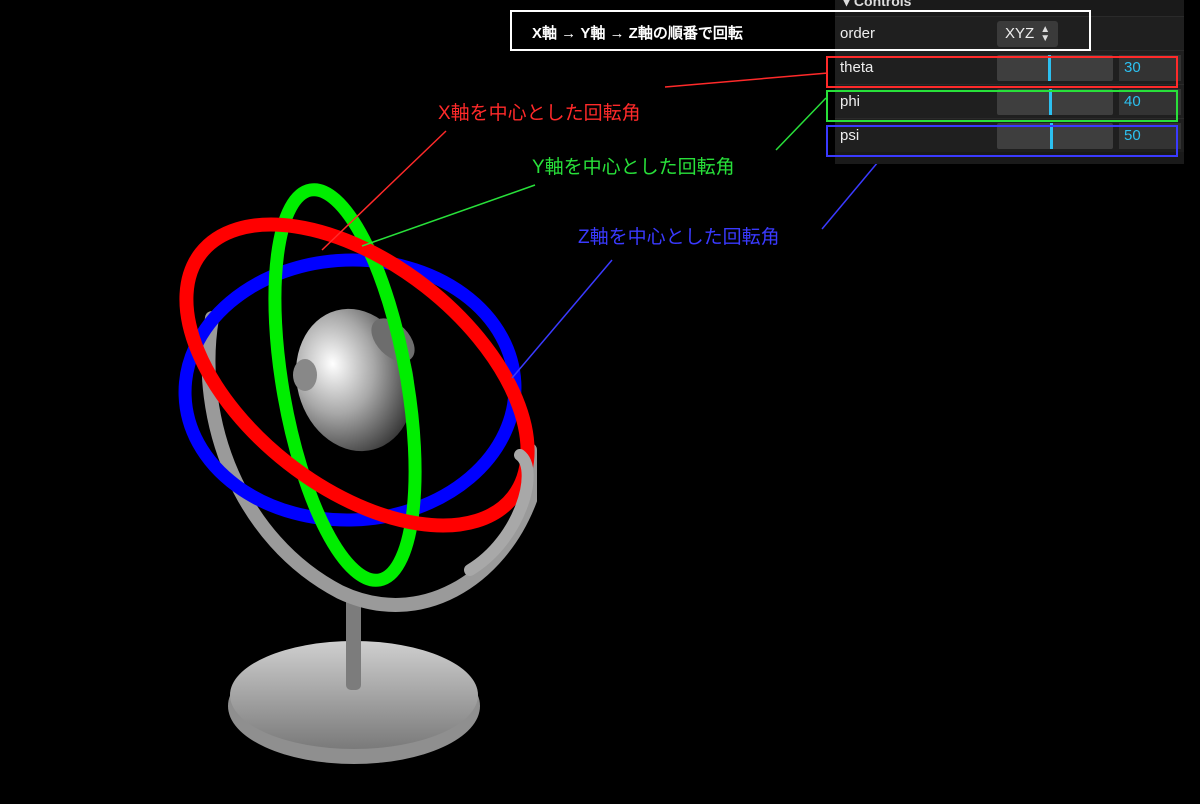 The image size is (1200, 804). I want to click on z-axis-caption: Z軸を中心とした回転角, so click(679, 237).